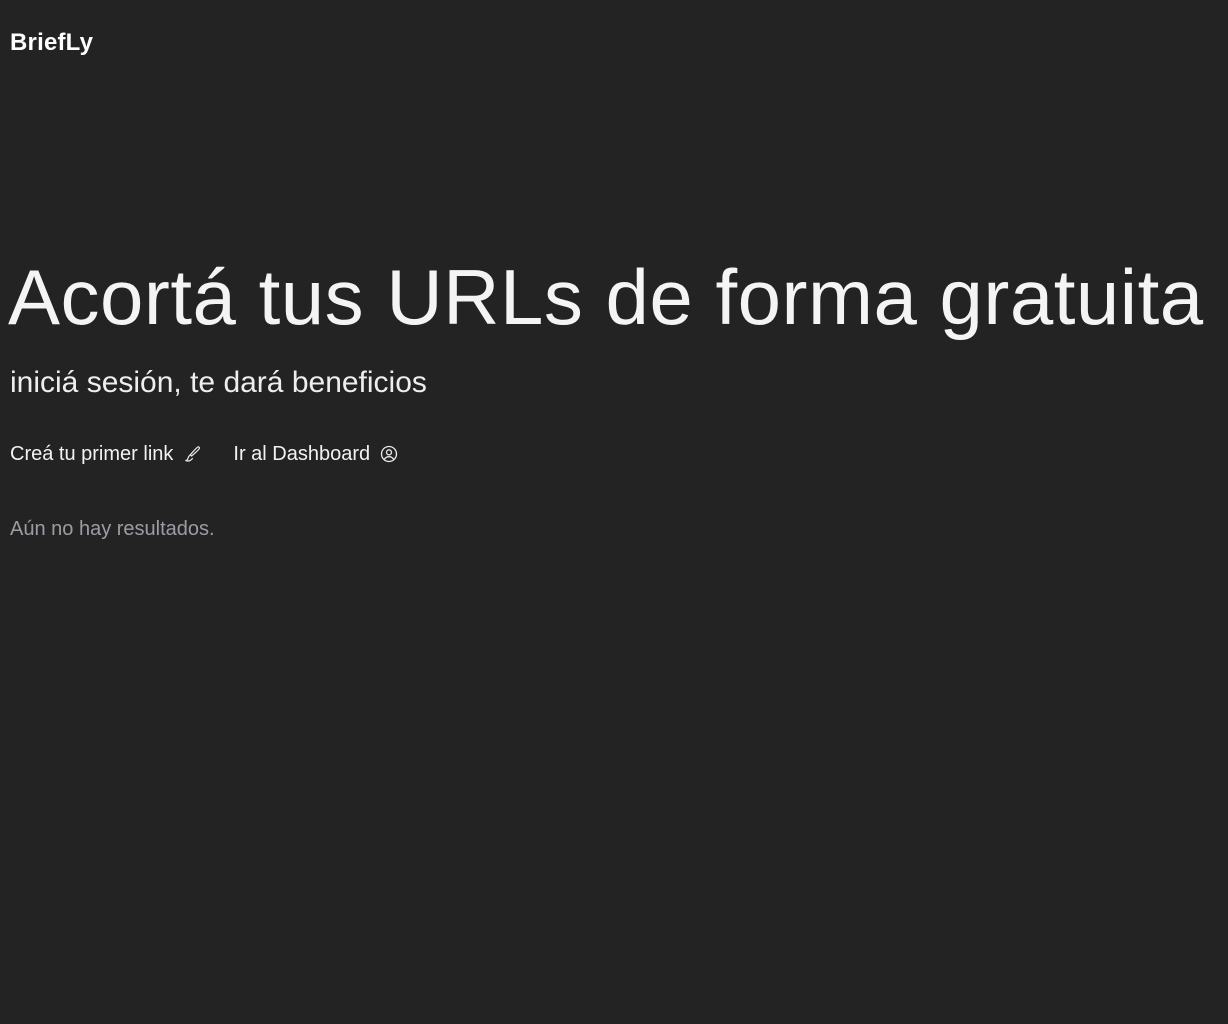 The image size is (1228, 1024). I want to click on dashboard-label: Ir al Dashboard, so click(302, 454).